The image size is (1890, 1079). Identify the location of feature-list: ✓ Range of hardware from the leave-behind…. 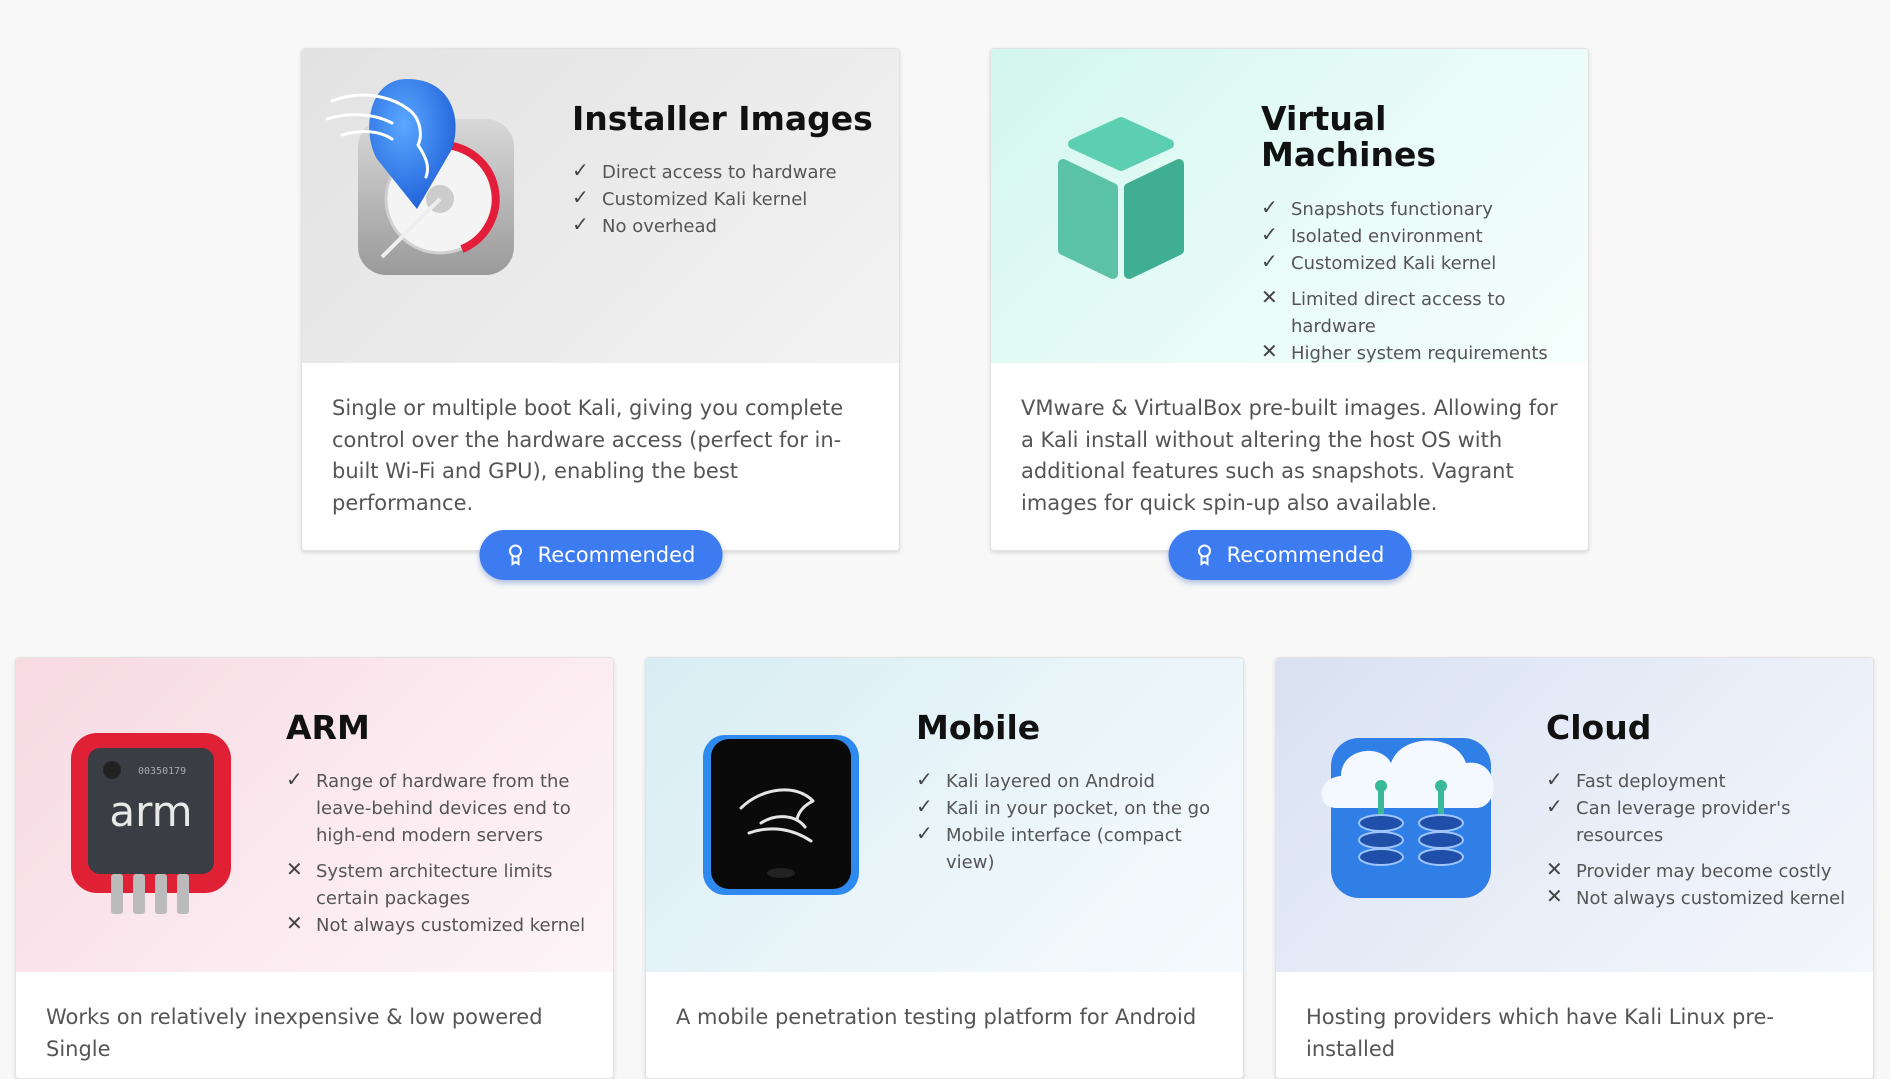
(439, 853).